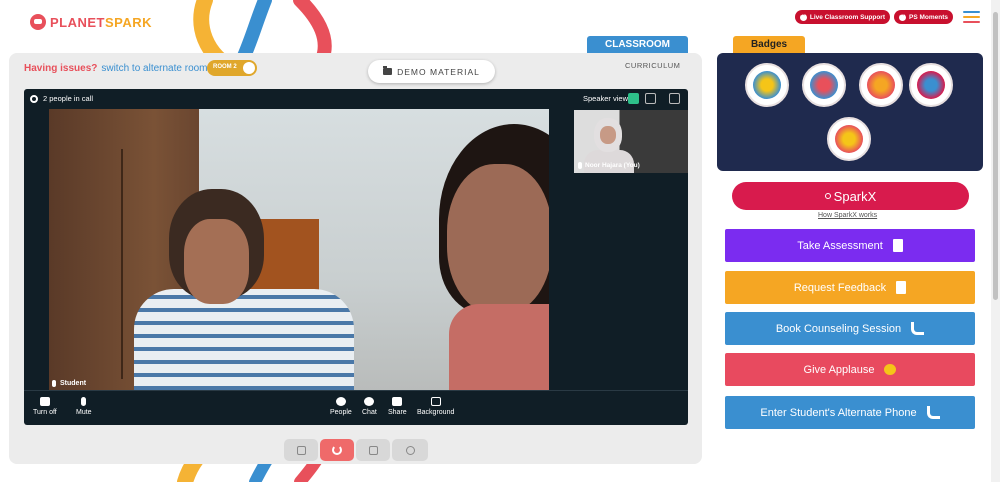 The width and height of the screenshot is (1000, 482). I want to click on switch-room-link: switch to alternate room, so click(154, 68).